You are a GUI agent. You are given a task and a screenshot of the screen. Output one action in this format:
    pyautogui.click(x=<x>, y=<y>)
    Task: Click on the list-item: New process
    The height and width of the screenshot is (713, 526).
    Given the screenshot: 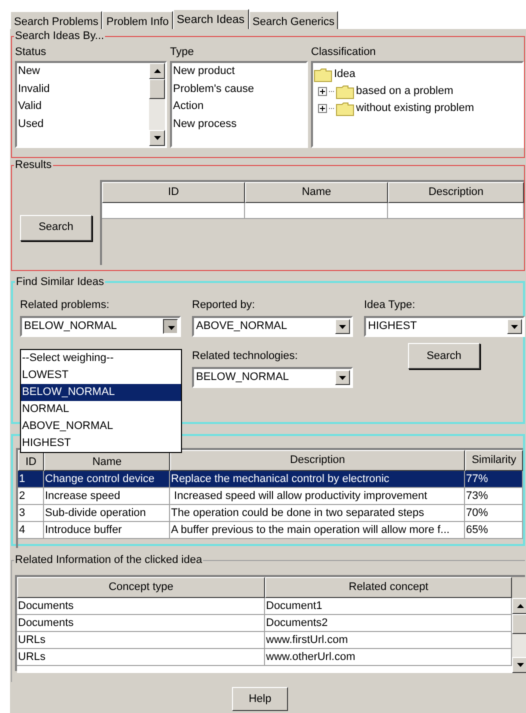 What is the action you would take?
    pyautogui.click(x=239, y=124)
    